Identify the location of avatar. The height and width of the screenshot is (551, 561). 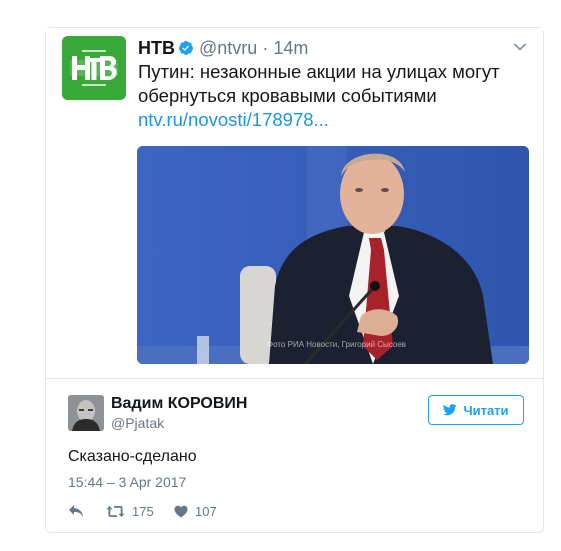
(86, 413).